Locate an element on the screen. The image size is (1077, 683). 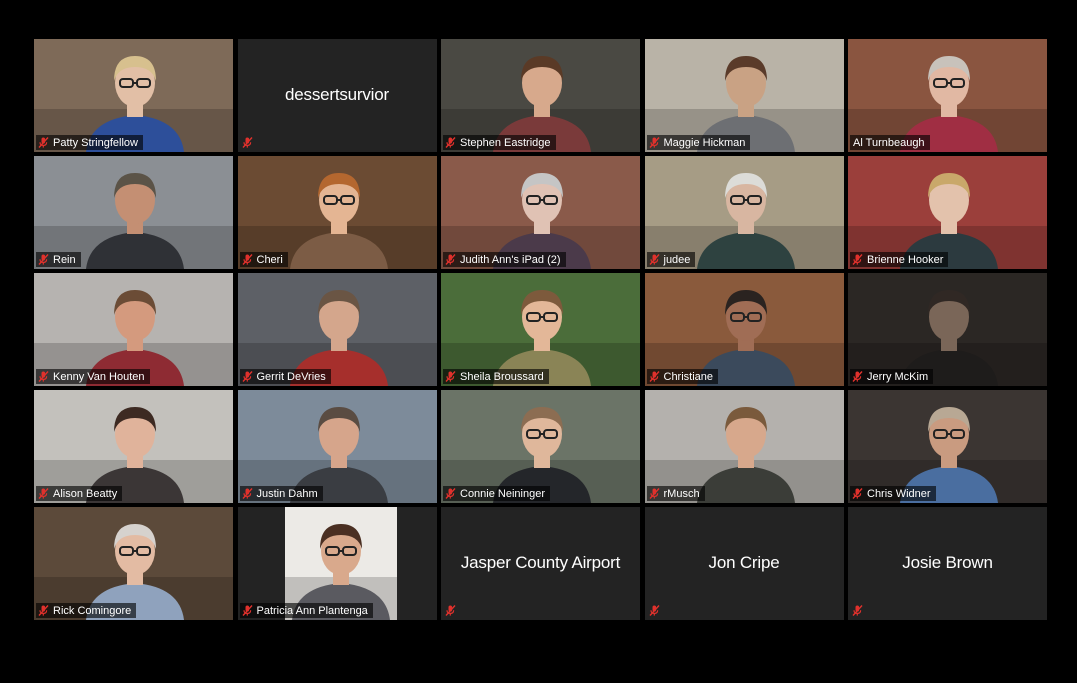
participant-name-label: Patricia Ann Plantenga is located at coordinates (306, 610).